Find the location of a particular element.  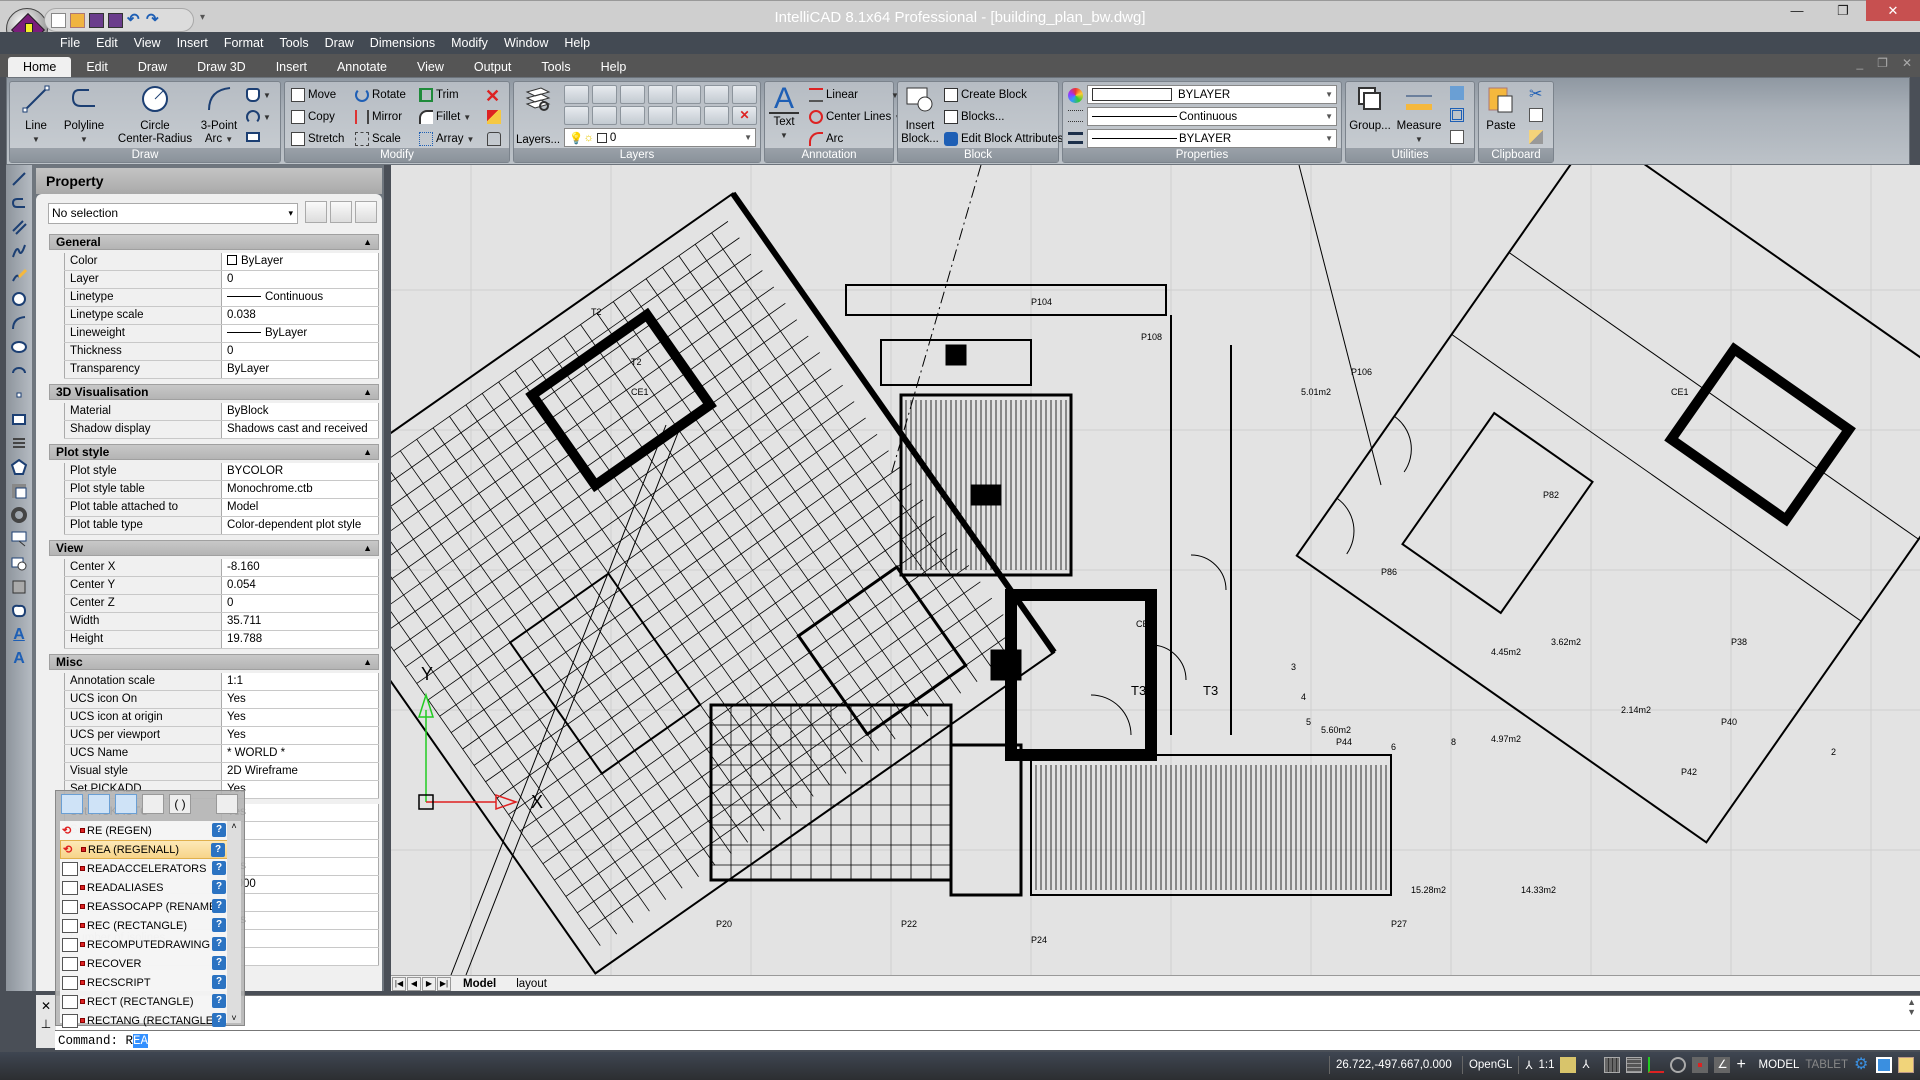

property-row: Height 19.788 is located at coordinates (221, 640).